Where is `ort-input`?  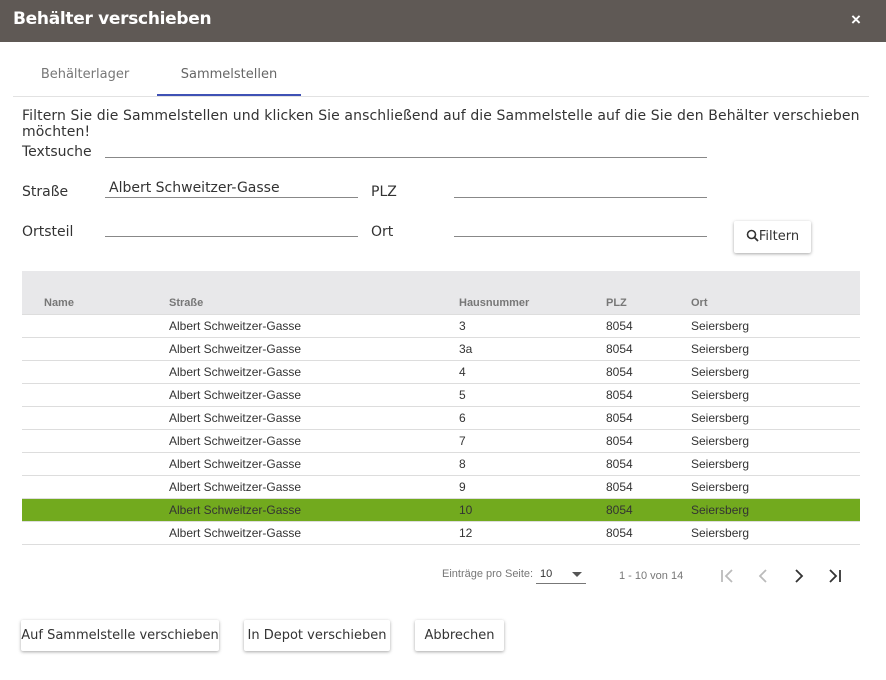
ort-input is located at coordinates (580, 227).